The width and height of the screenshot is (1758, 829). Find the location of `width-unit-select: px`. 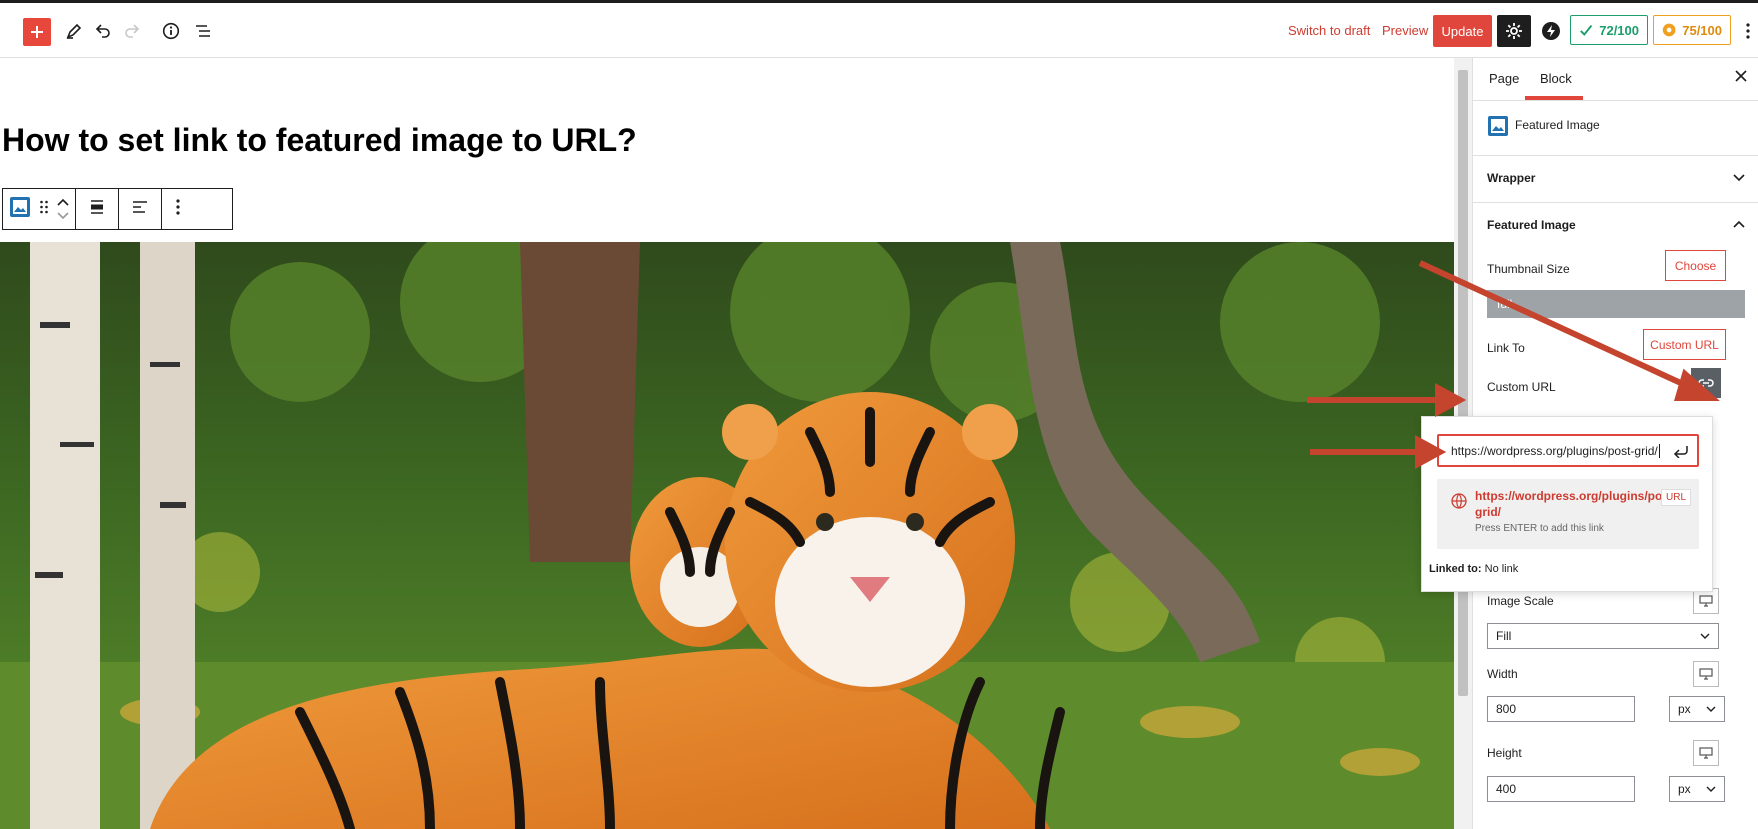

width-unit-select: px is located at coordinates (1697, 709).